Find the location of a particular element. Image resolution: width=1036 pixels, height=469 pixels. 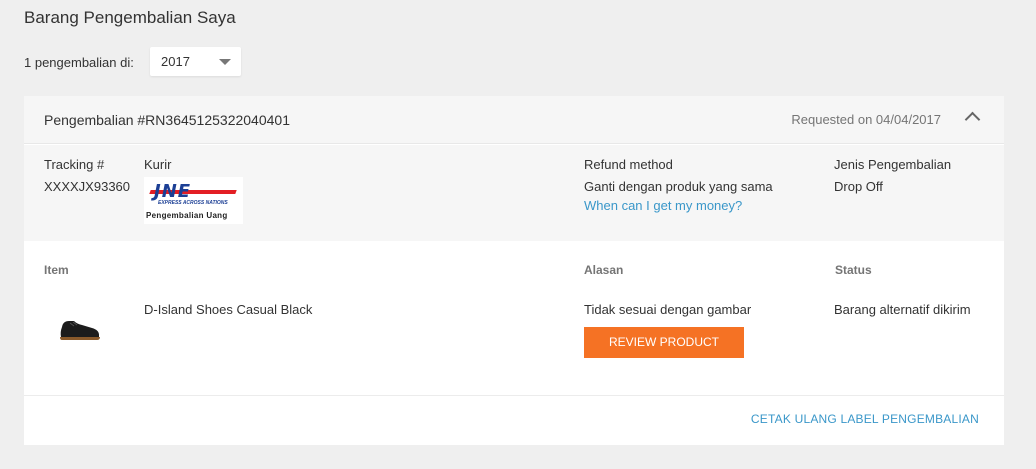

return-type-value: Drop Off is located at coordinates (858, 186).